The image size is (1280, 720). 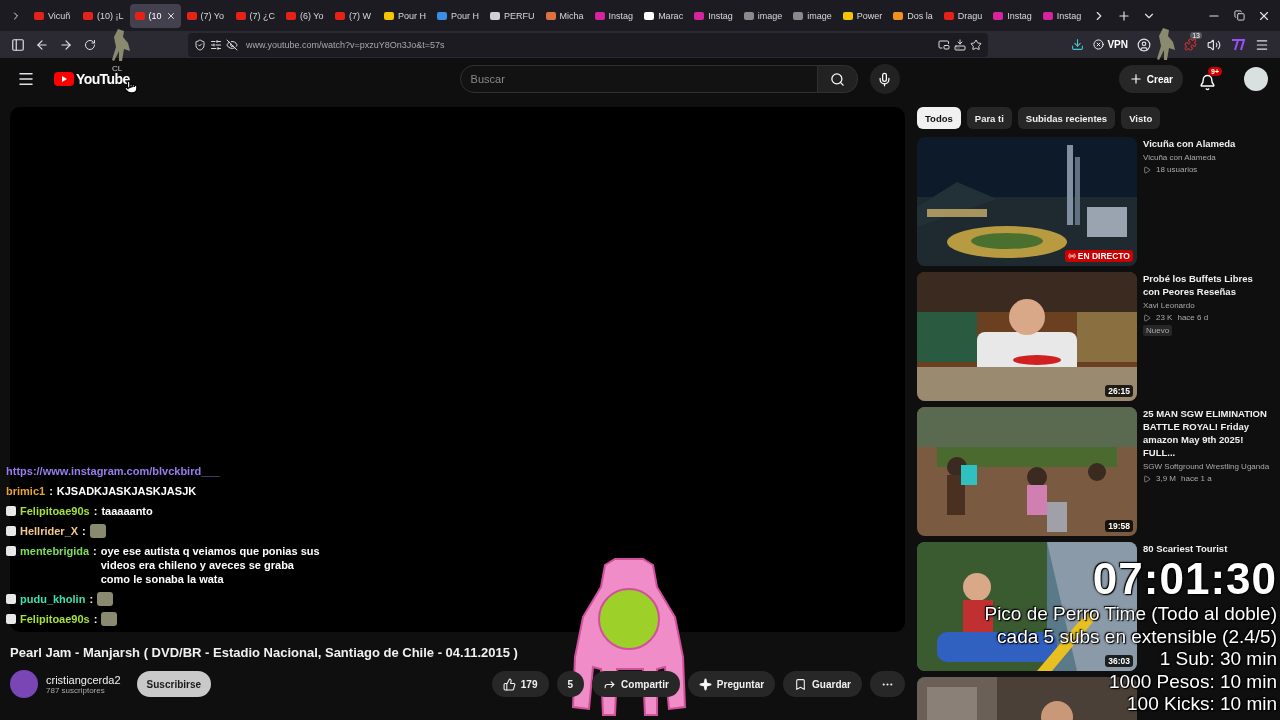 I want to click on avatar, so click(x=1256, y=79).